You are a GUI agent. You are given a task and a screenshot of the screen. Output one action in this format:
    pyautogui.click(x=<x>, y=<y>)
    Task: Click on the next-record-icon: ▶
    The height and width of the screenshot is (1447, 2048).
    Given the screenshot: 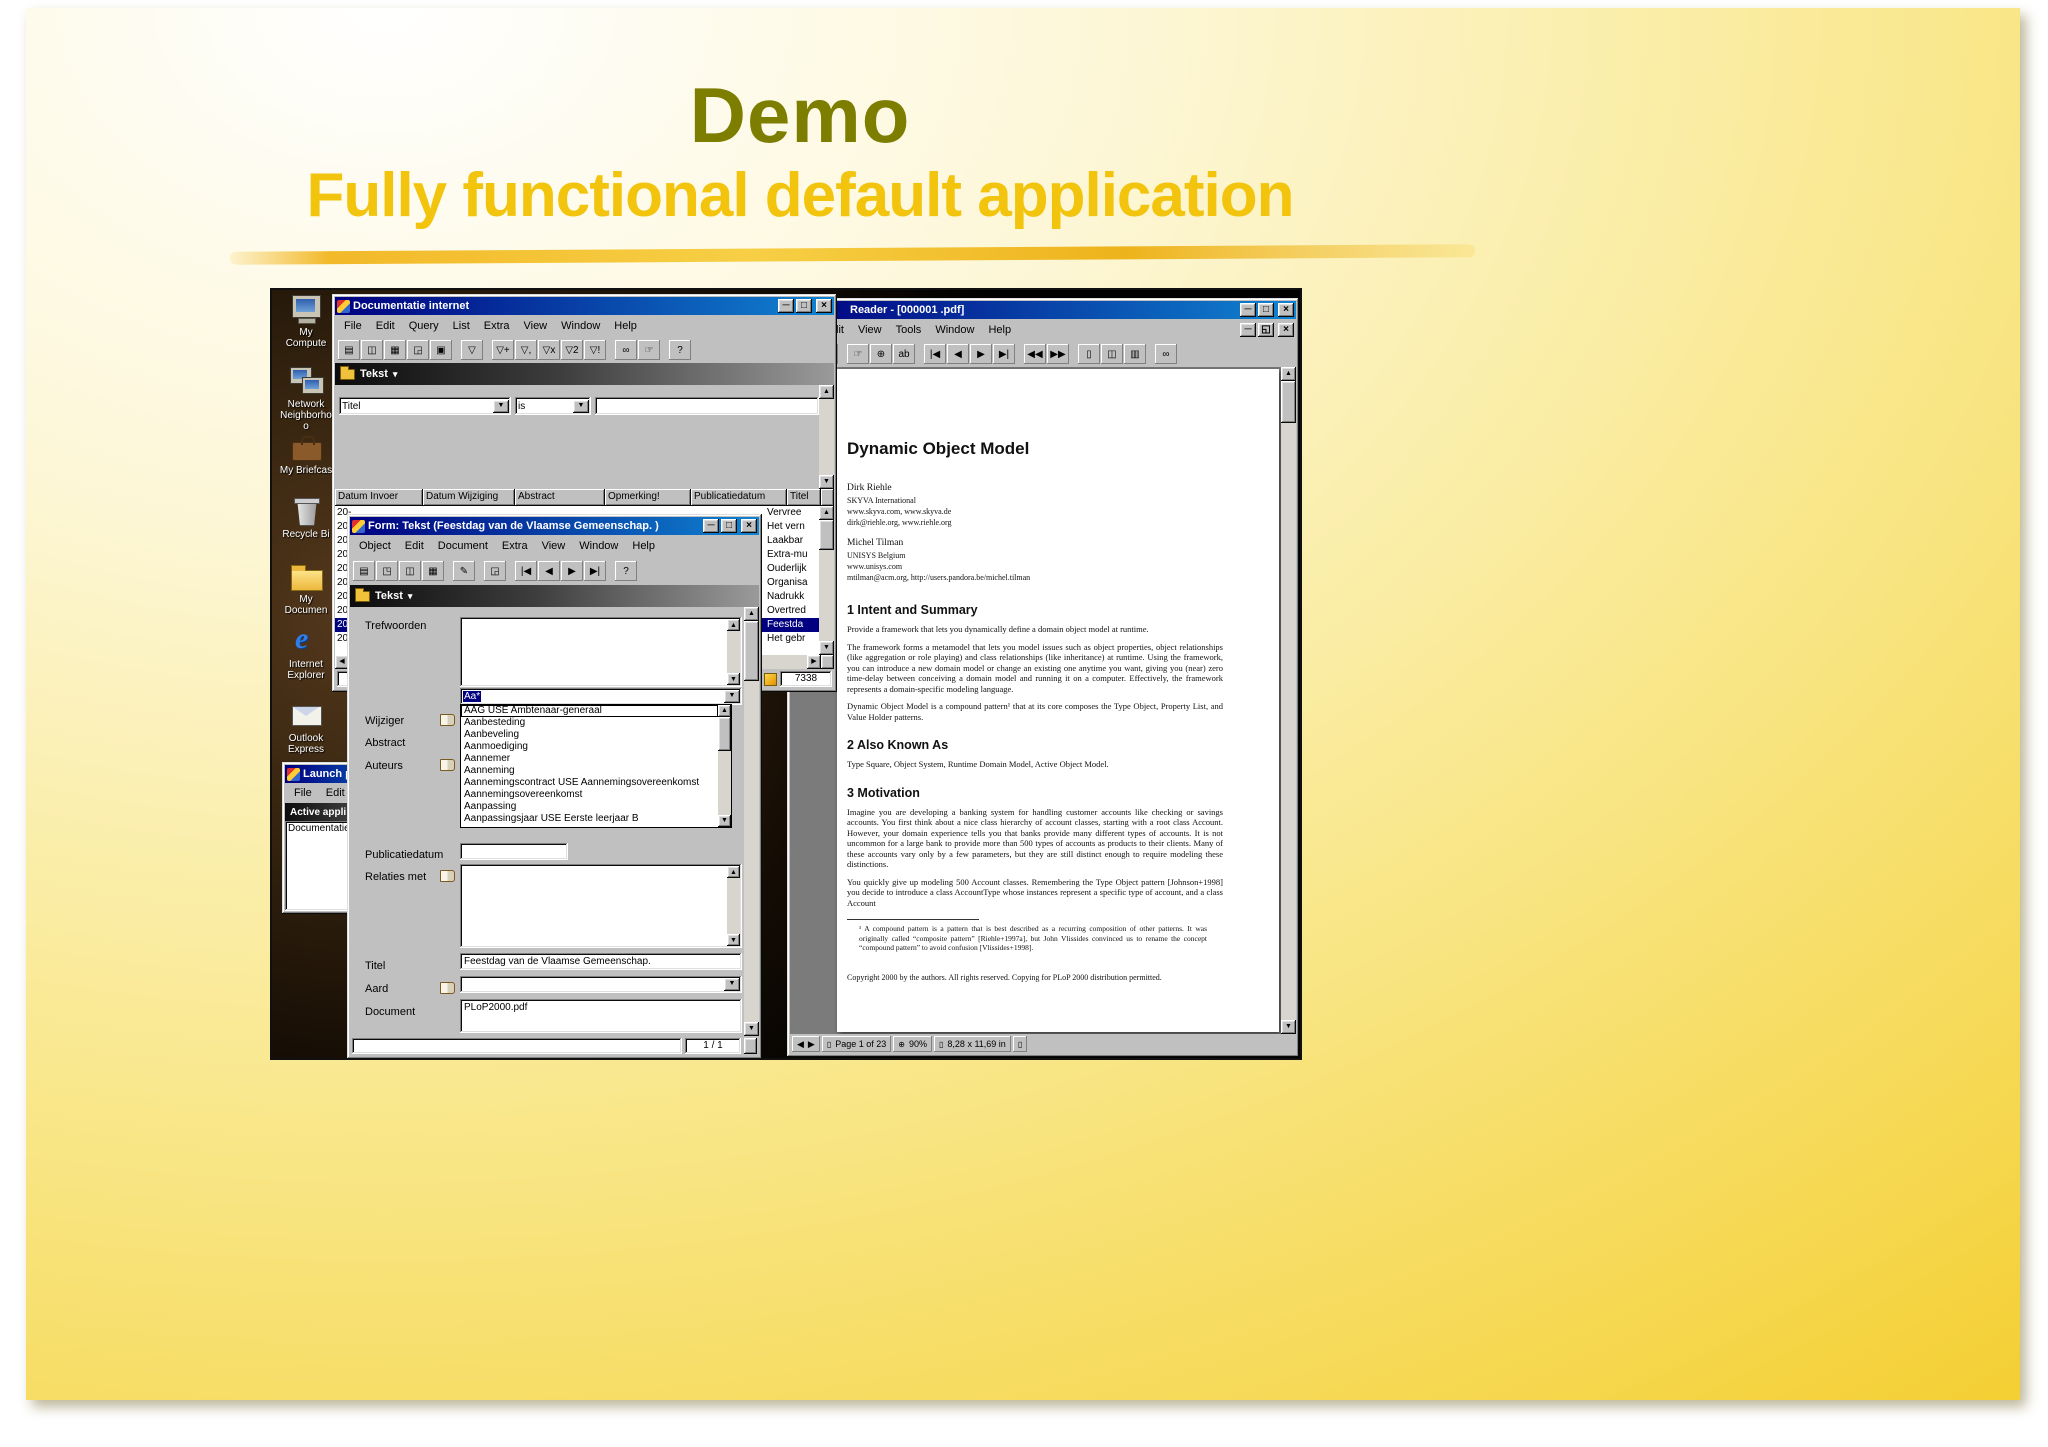 What is the action you would take?
    pyautogui.click(x=572, y=571)
    